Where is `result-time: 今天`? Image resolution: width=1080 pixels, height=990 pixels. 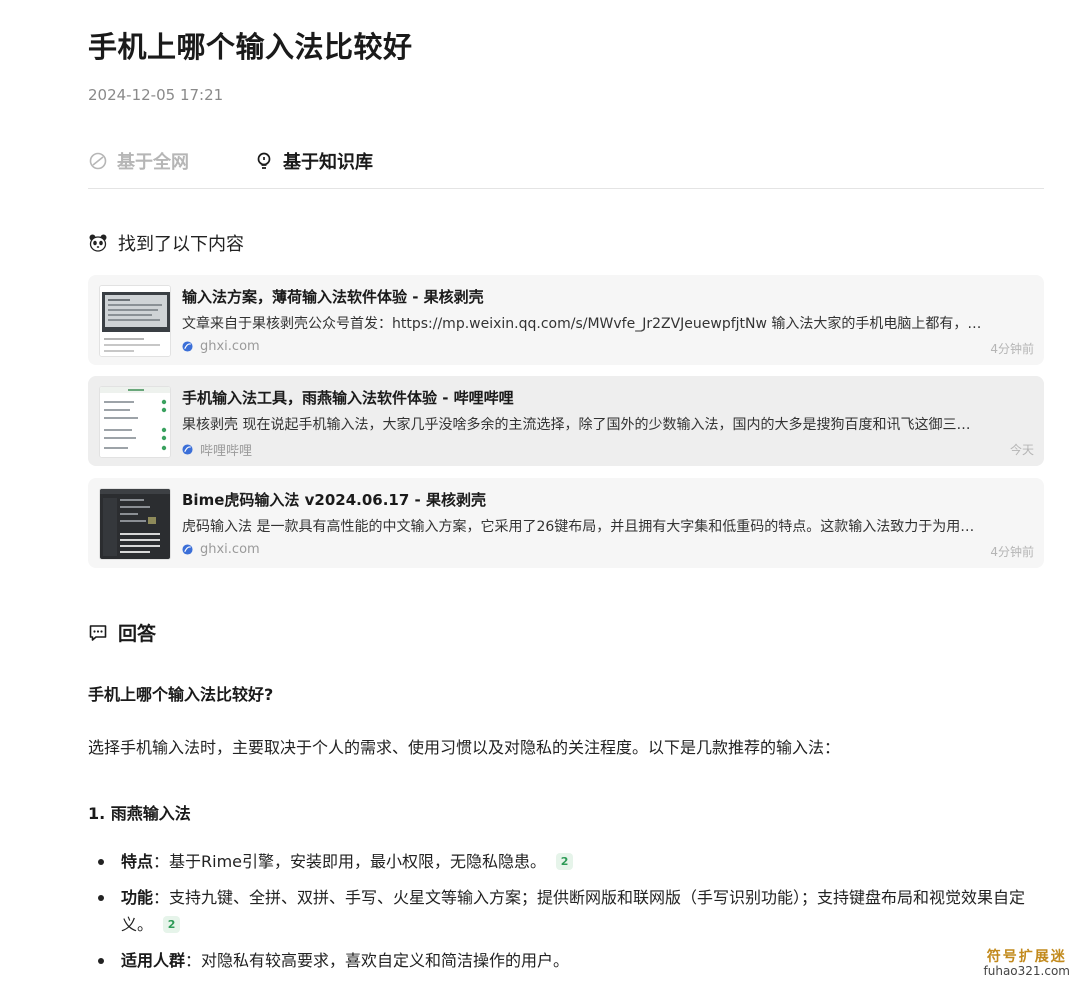
result-time: 今天 is located at coordinates (1021, 450).